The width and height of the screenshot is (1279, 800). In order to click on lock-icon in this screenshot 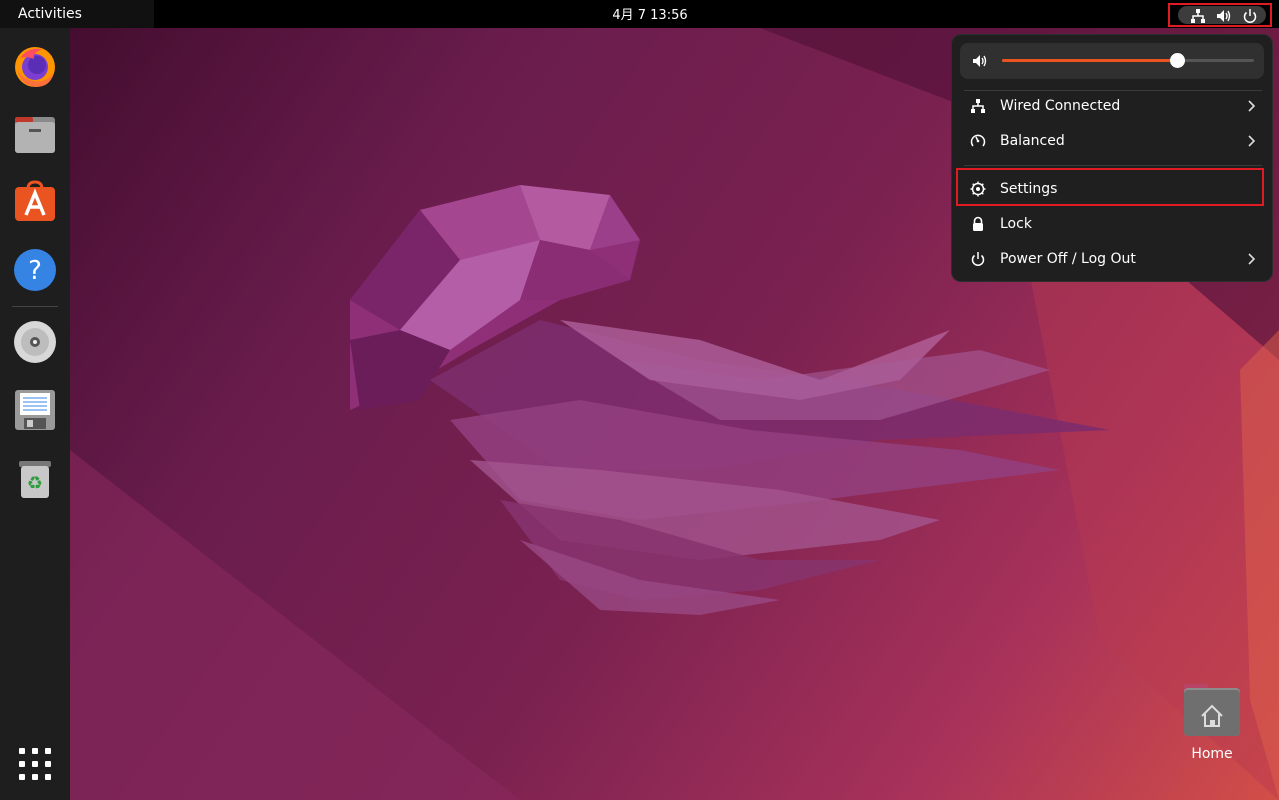, I will do `click(978, 223)`.